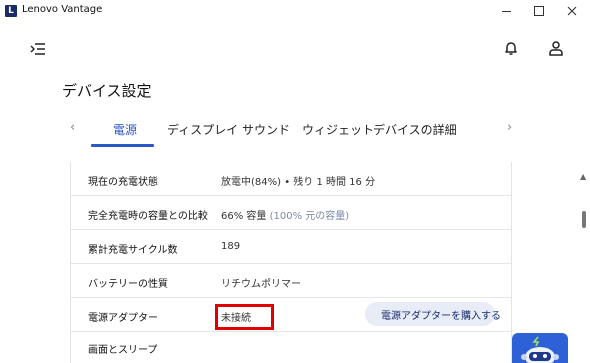 The height and width of the screenshot is (363, 590). I want to click on capacity-current: 66% 容量, so click(244, 216).